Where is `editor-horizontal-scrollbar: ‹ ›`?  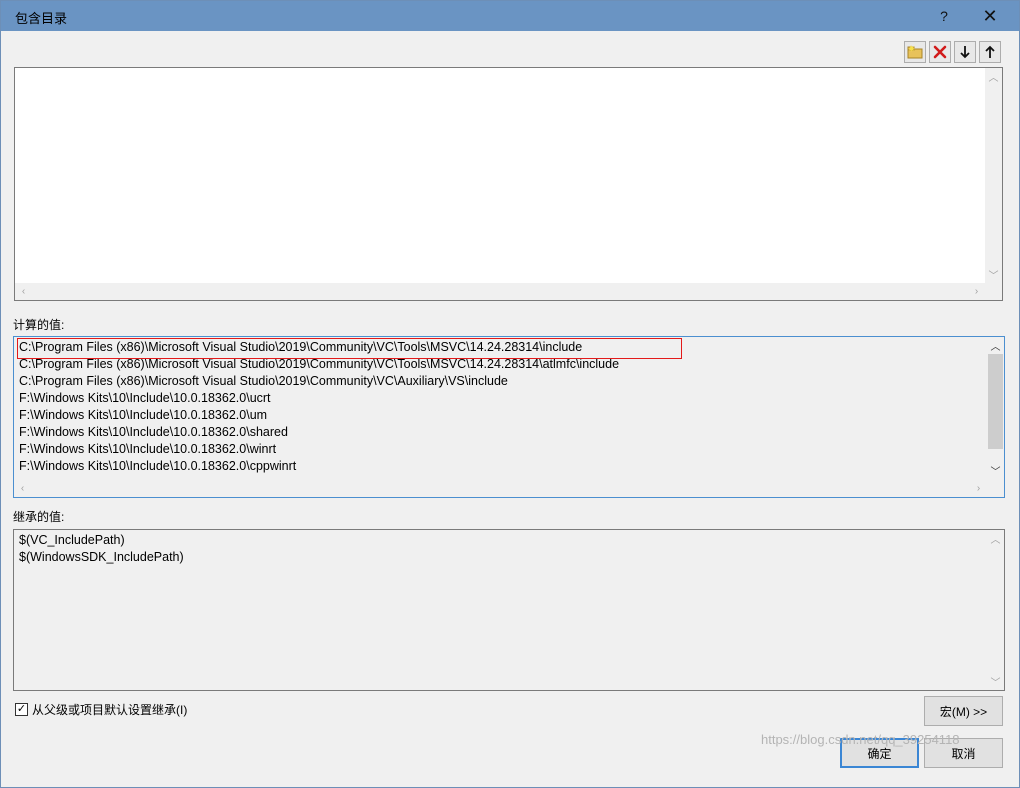
editor-horizontal-scrollbar: ‹ › is located at coordinates (500, 291).